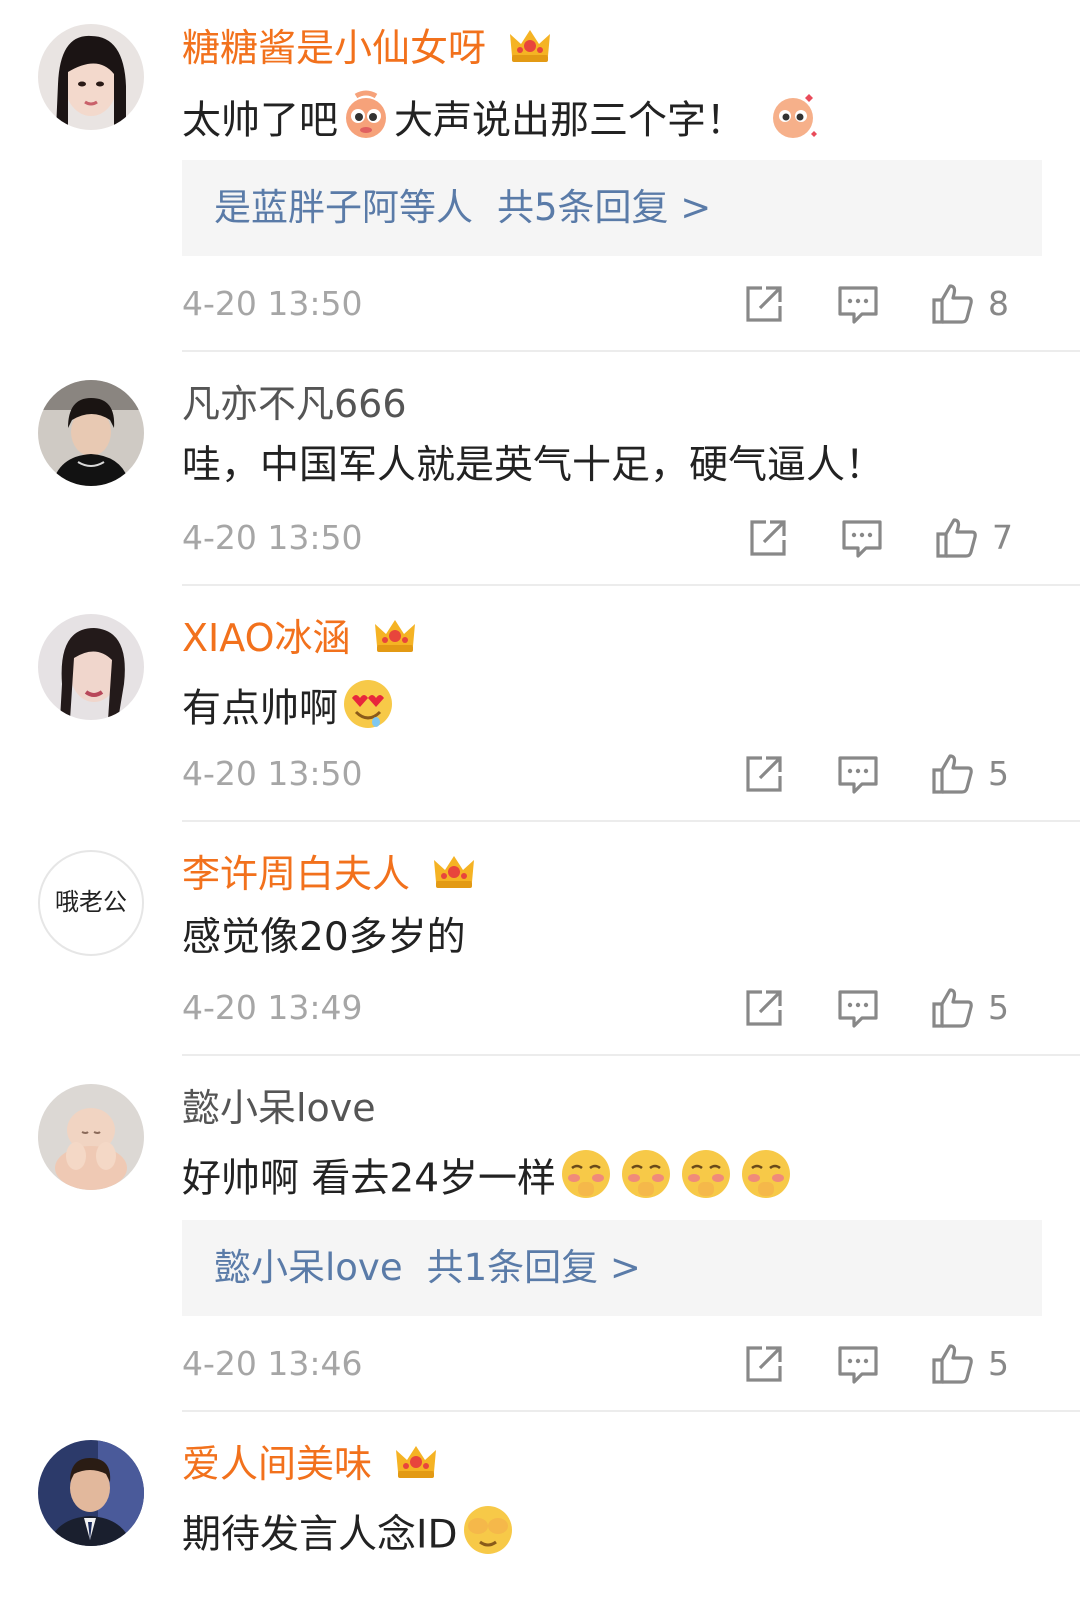  What do you see at coordinates (334, 48) in the screenshot?
I see `username-text: 糖糖酱是小仙女呀` at bounding box center [334, 48].